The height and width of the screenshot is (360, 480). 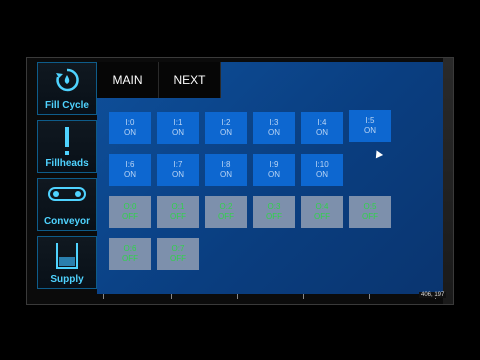 What do you see at coordinates (67, 221) in the screenshot?
I see `sidebar-item-label: Conveyor` at bounding box center [67, 221].